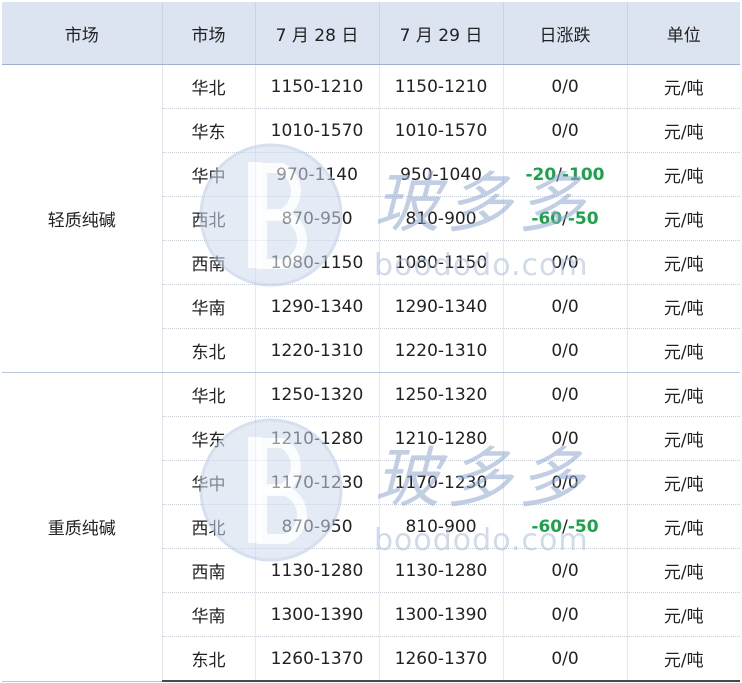  What do you see at coordinates (317, 306) in the screenshot?
I see `jul28-cell: 1290-1340` at bounding box center [317, 306].